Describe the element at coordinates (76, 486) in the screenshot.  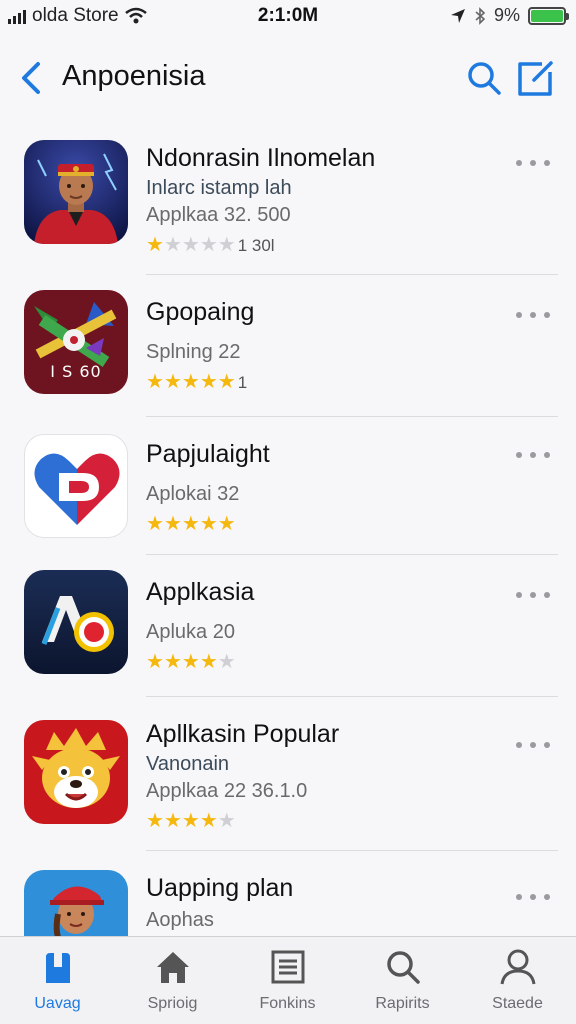
I see `heart-d-icon` at that location.